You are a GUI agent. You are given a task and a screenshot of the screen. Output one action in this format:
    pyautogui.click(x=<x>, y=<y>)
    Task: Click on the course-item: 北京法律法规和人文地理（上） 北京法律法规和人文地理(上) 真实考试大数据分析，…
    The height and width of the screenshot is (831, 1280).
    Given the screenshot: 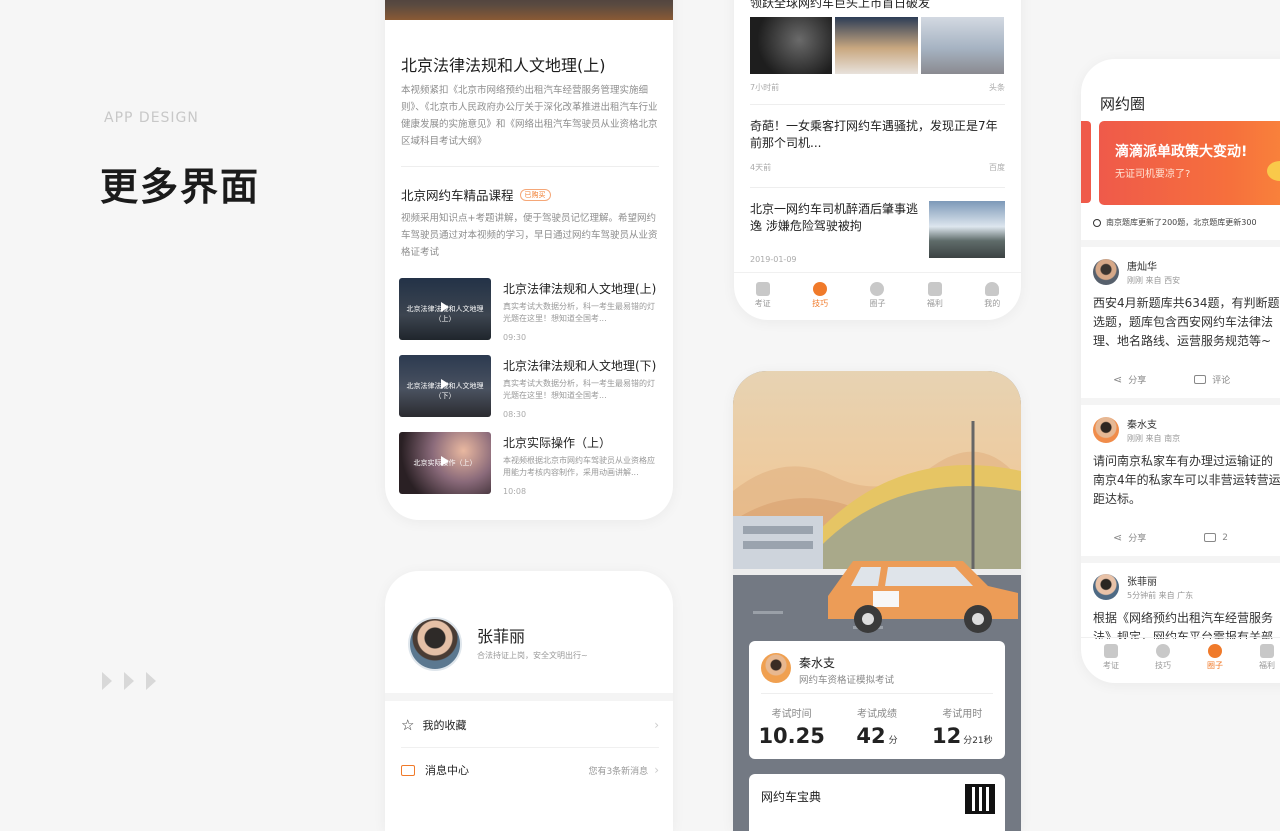 What is the action you would take?
    pyautogui.click(x=529, y=311)
    